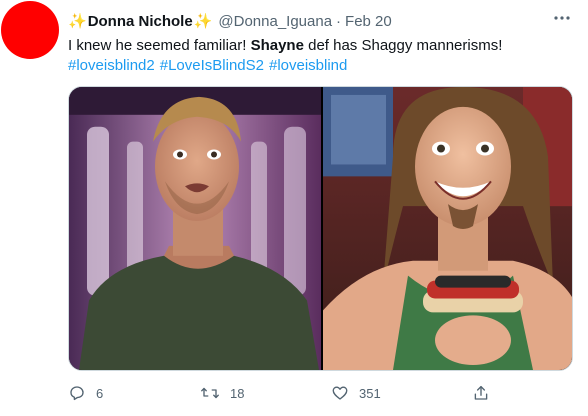 The width and height of the screenshot is (588, 416). What do you see at coordinates (85, 393) in the screenshot?
I see `reply-button: 6` at bounding box center [85, 393].